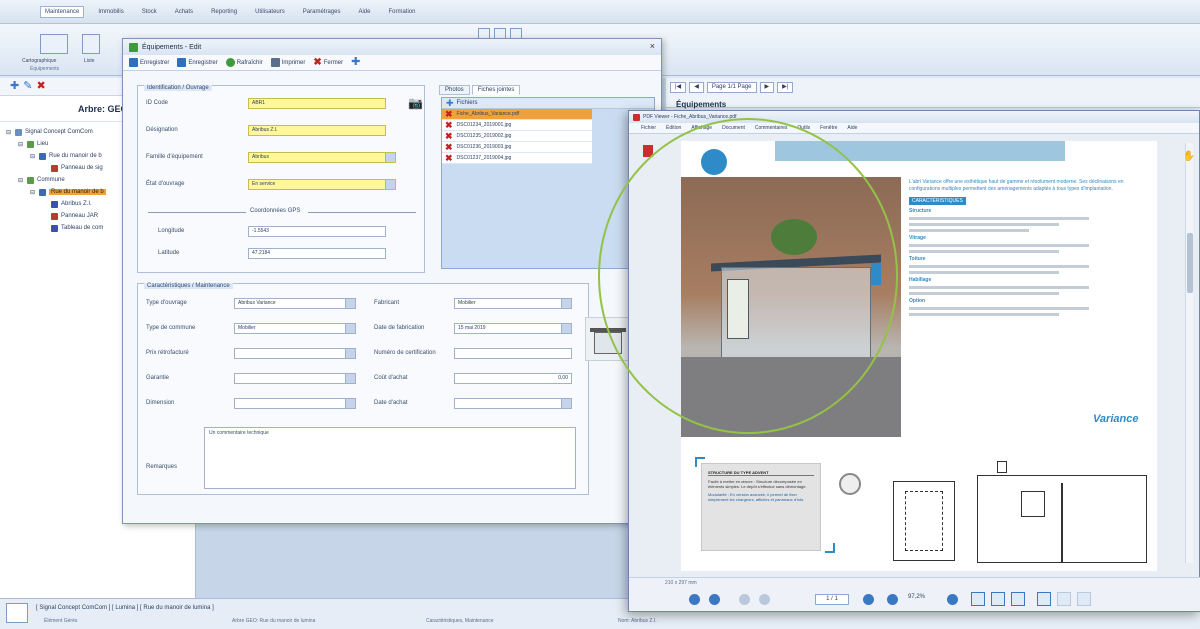  What do you see at coordinates (733, 128) in the screenshot?
I see `pdf-menu-item: Document` at bounding box center [733, 128].